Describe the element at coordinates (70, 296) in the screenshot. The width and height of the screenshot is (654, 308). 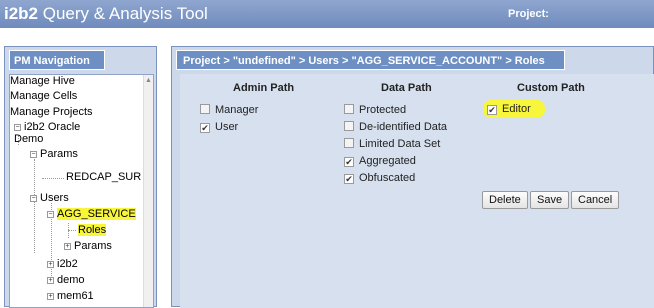
I see `tree-item-mem61: + mem61` at that location.